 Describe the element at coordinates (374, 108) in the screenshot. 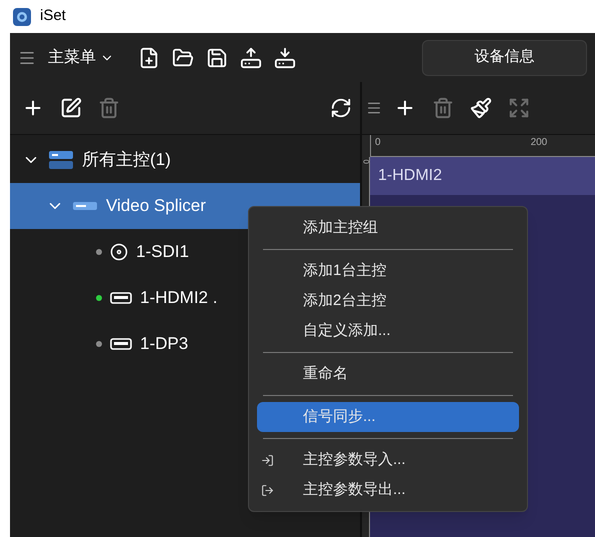

I see `menu-icon` at that location.